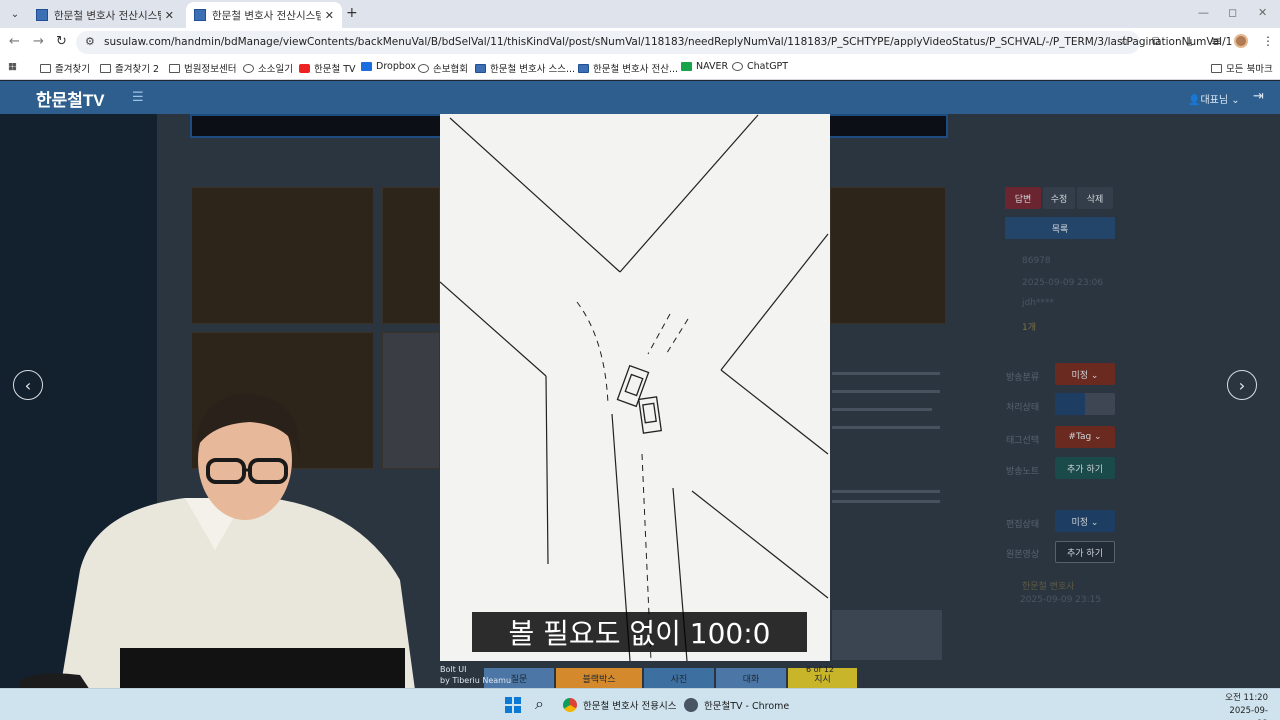  I want to click on bookmark-item: 한문철 TV, so click(327, 68).